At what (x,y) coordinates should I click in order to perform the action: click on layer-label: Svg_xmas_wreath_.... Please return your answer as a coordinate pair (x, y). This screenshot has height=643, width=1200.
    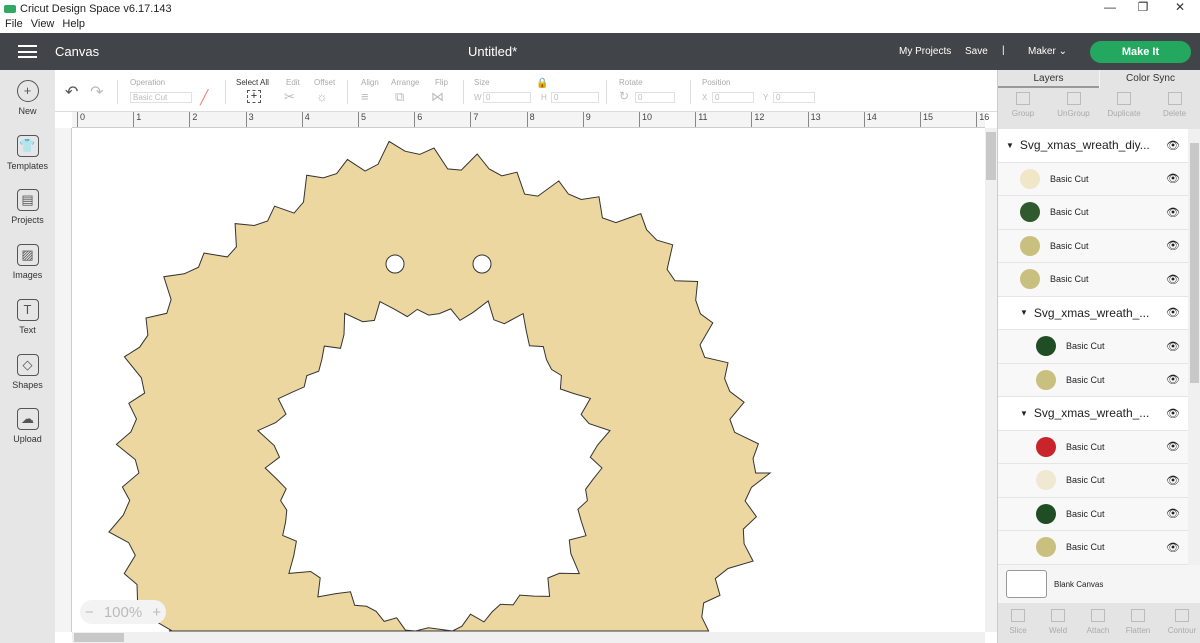
    Looking at the image, I should click on (1091, 312).